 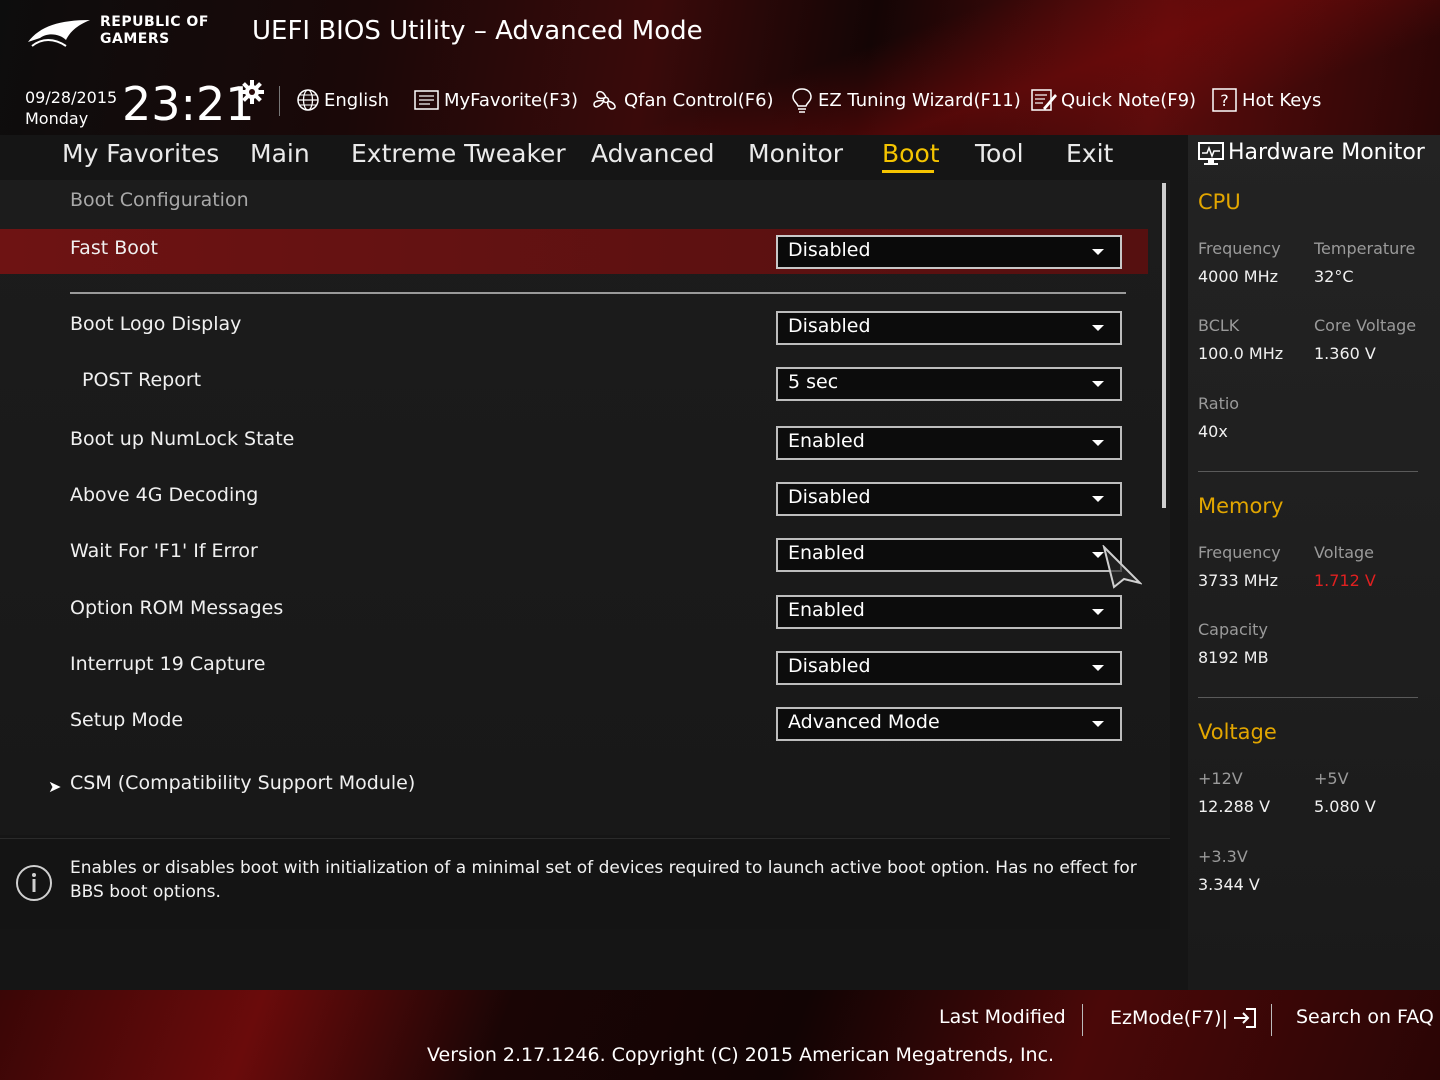 I want to click on bulb-icon, so click(x=802, y=100).